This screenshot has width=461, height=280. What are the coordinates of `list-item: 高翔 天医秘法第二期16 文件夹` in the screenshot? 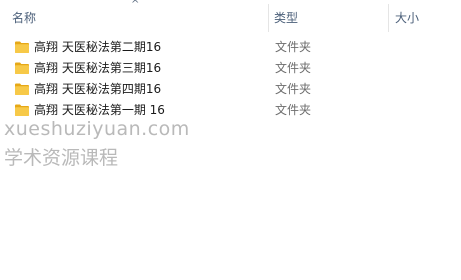 It's located at (230, 47).